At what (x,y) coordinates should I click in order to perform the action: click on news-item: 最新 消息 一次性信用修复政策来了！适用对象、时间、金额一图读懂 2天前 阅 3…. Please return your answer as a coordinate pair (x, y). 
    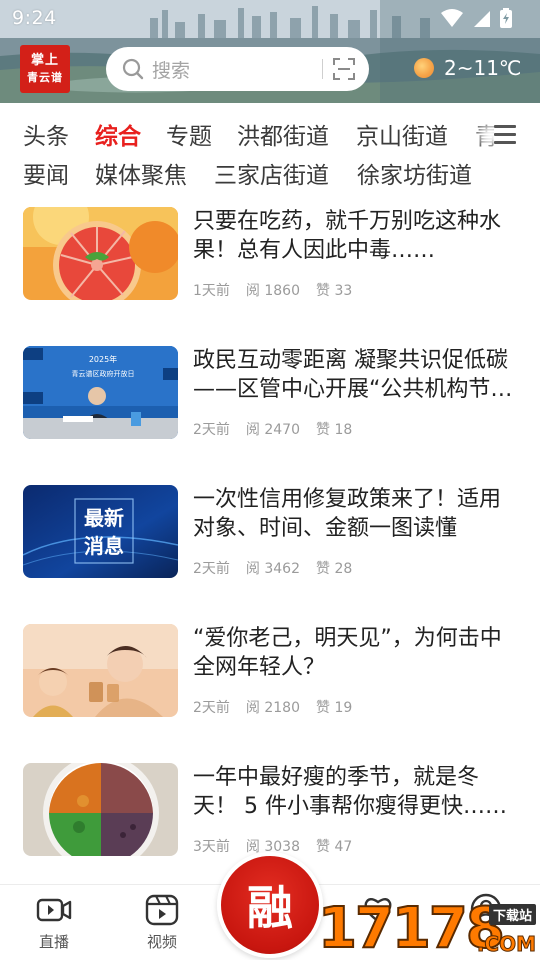
    Looking at the image, I should click on (270, 554).